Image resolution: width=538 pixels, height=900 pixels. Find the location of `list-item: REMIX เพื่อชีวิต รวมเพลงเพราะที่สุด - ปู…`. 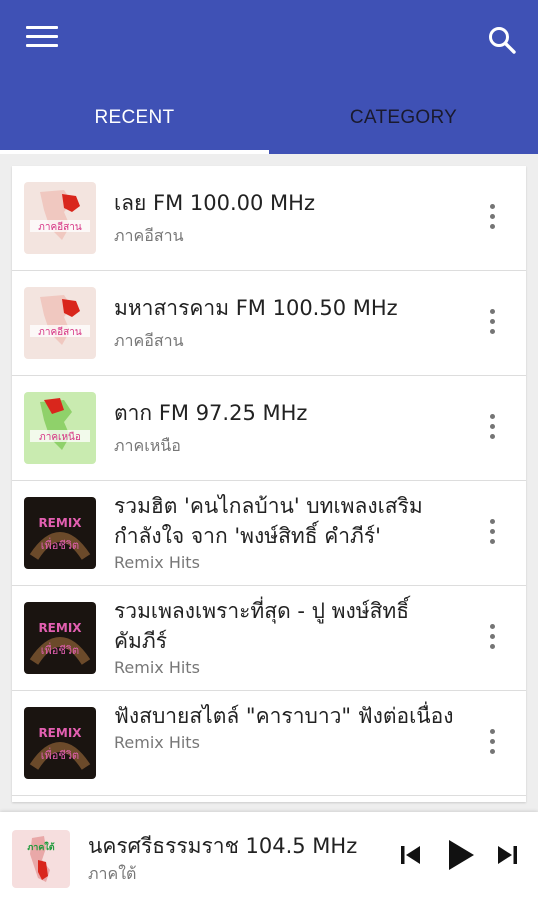

list-item: REMIX เพื่อชีวิต รวมเพลงเพราะที่สุด - ปู… is located at coordinates (269, 638).